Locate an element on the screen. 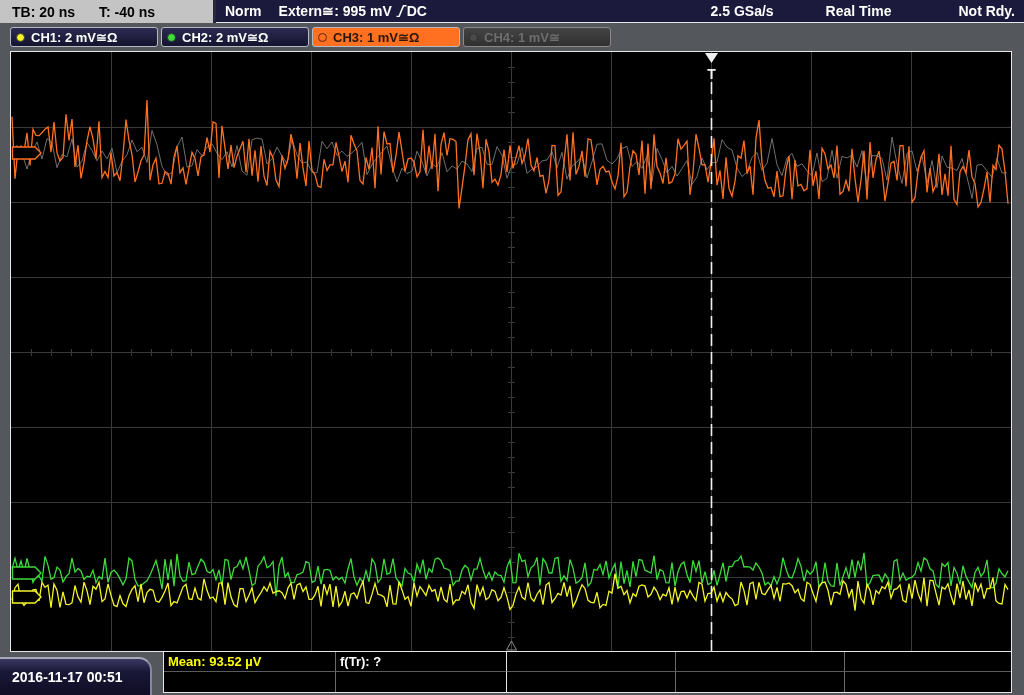 The image size is (1024, 695). trigger-offset-label: T: -40 ns is located at coordinates (127, 11).